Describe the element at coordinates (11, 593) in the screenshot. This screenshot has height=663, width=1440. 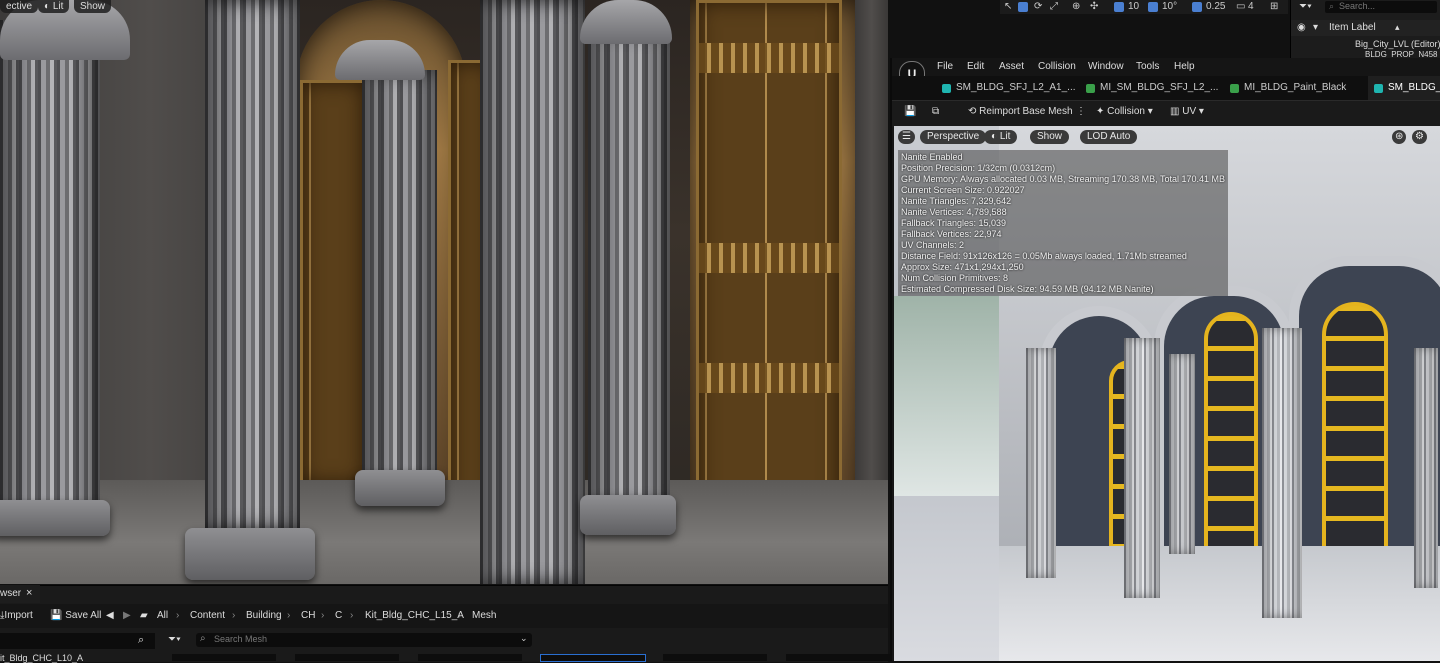
I see `content-browser-tab-label: wser` at that location.